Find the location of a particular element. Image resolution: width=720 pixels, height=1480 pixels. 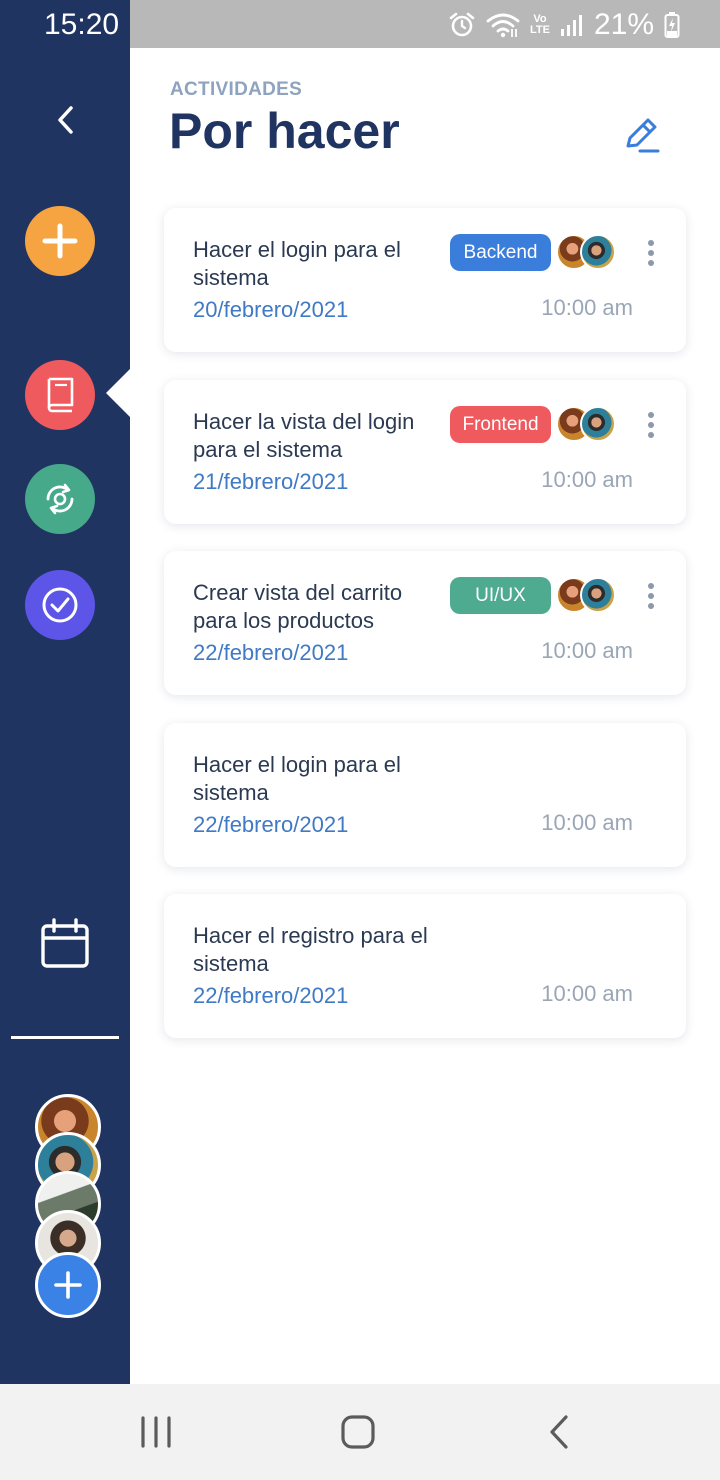

add-activity-button is located at coordinates (60, 241).